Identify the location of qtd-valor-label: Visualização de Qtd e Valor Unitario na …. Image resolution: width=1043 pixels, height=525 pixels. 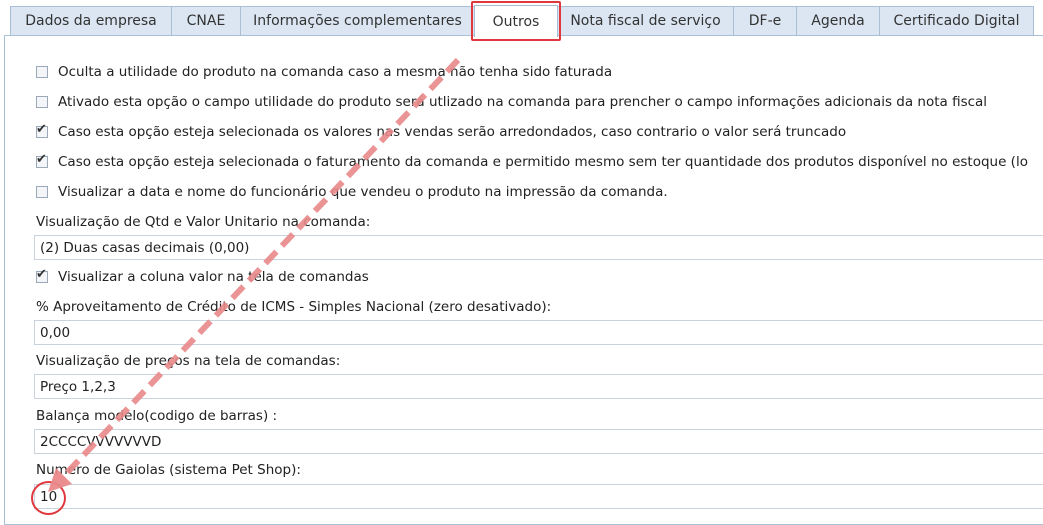
(203, 222).